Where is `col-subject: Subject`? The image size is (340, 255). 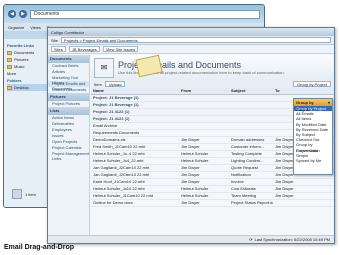
col-subject: Subject is located at coordinates (251, 91).